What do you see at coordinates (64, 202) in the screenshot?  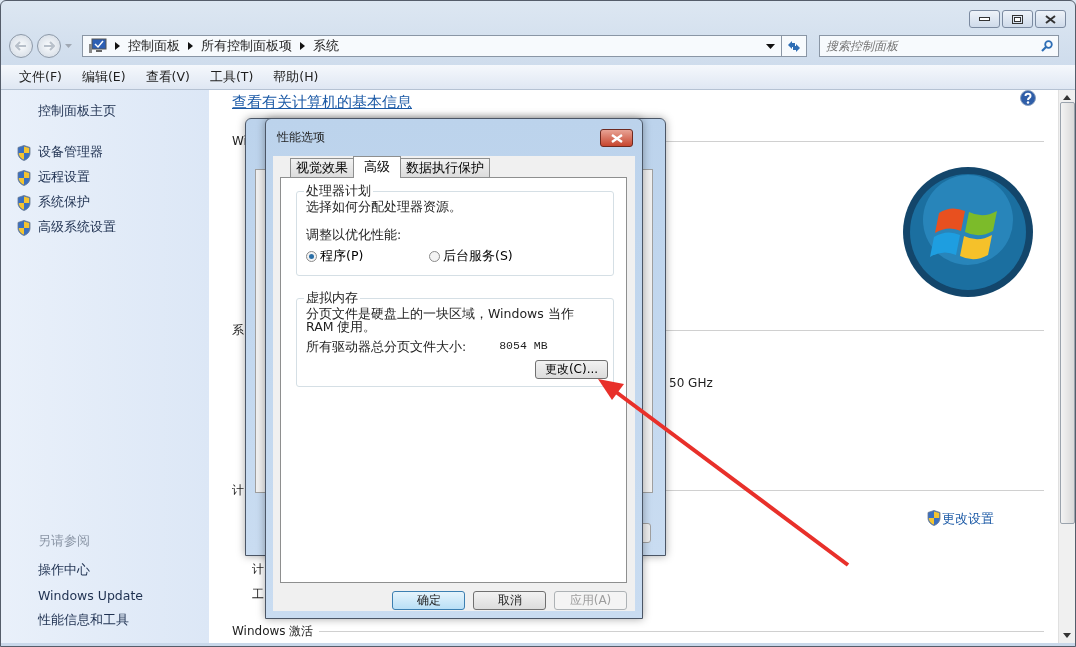 I see `sidebar-link: 系统保护` at bounding box center [64, 202].